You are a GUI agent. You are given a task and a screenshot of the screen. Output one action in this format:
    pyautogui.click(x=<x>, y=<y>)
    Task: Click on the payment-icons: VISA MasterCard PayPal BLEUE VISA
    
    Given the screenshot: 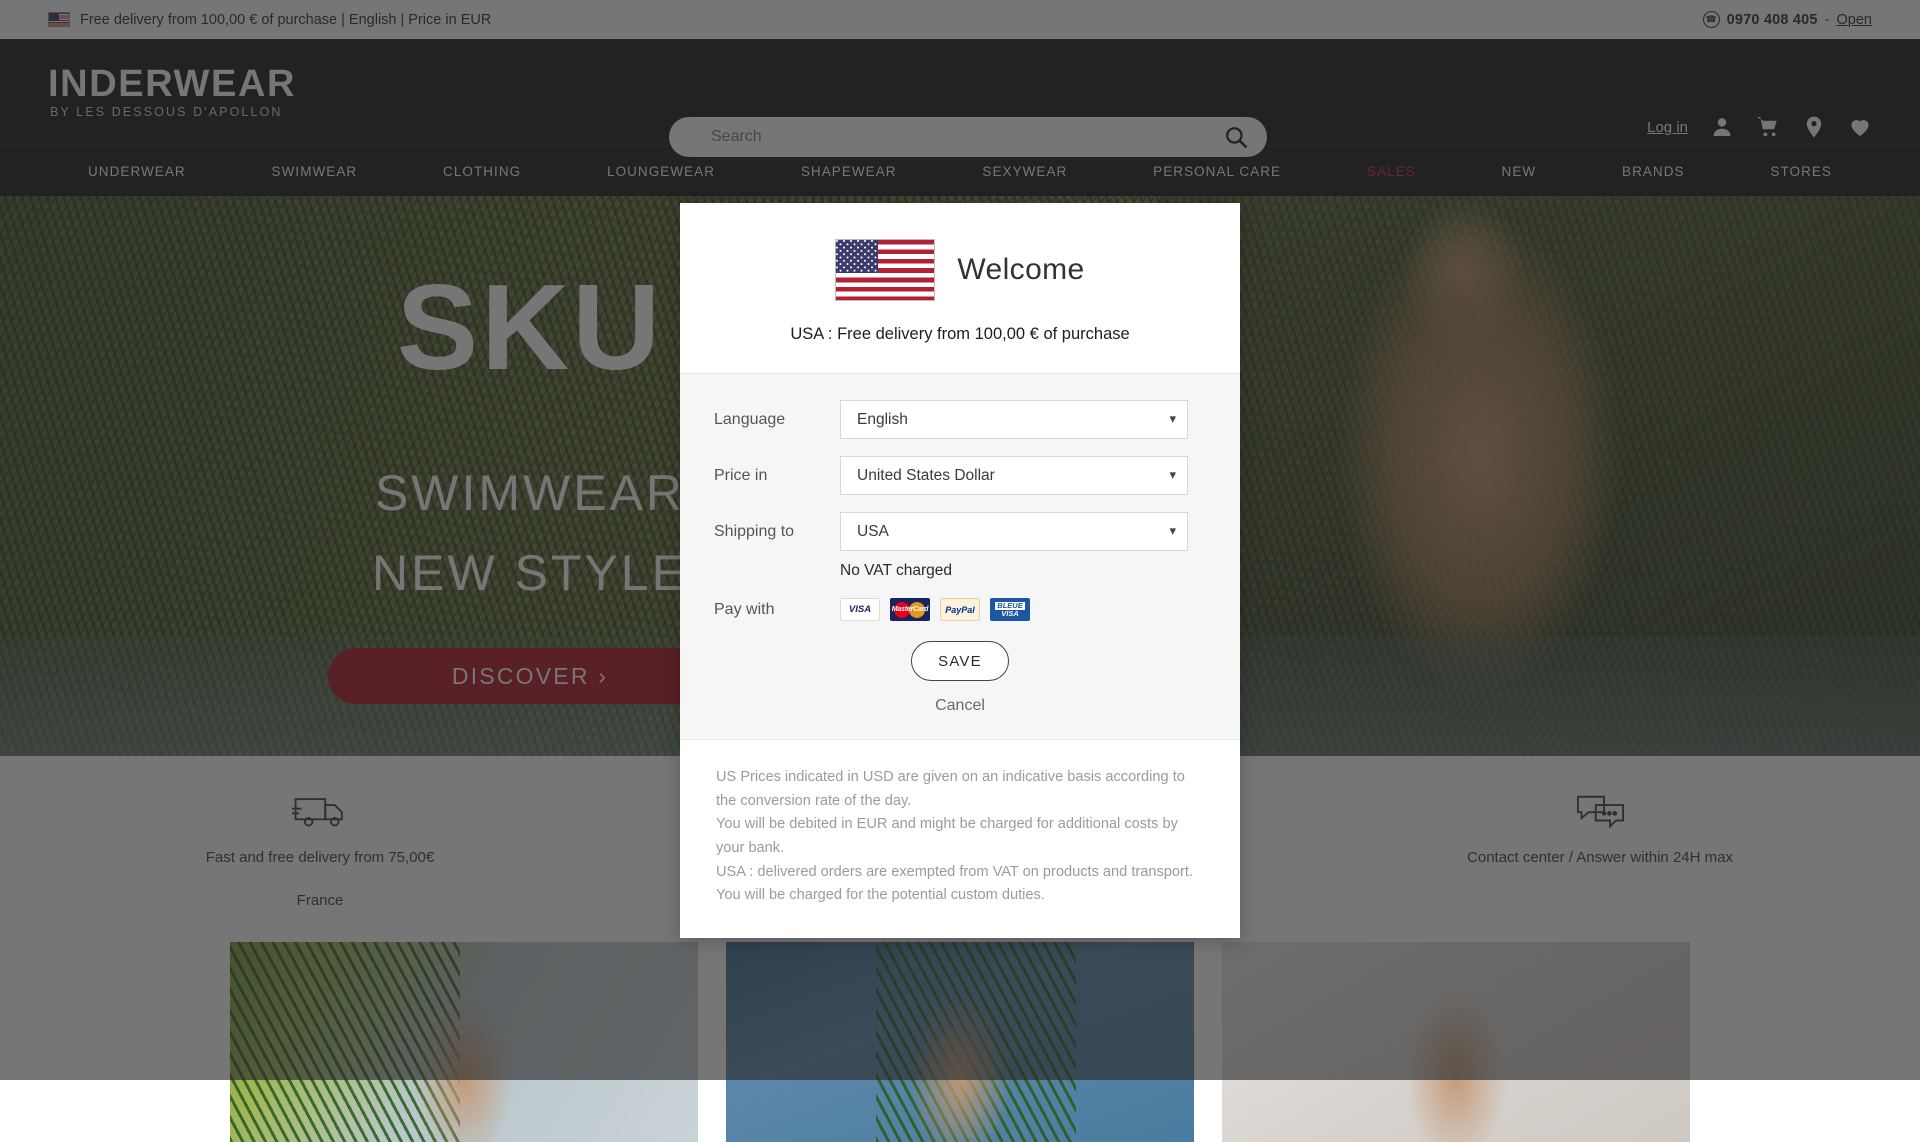 What is the action you would take?
    pyautogui.click(x=935, y=609)
    